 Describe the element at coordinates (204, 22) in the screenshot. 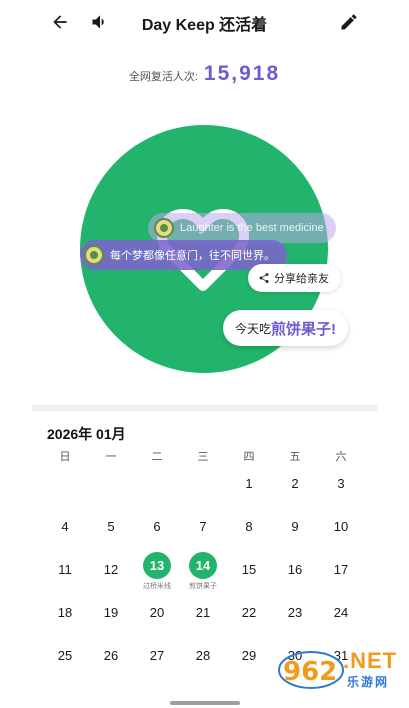

I see `top-bar: Day Keep 还活着` at that location.